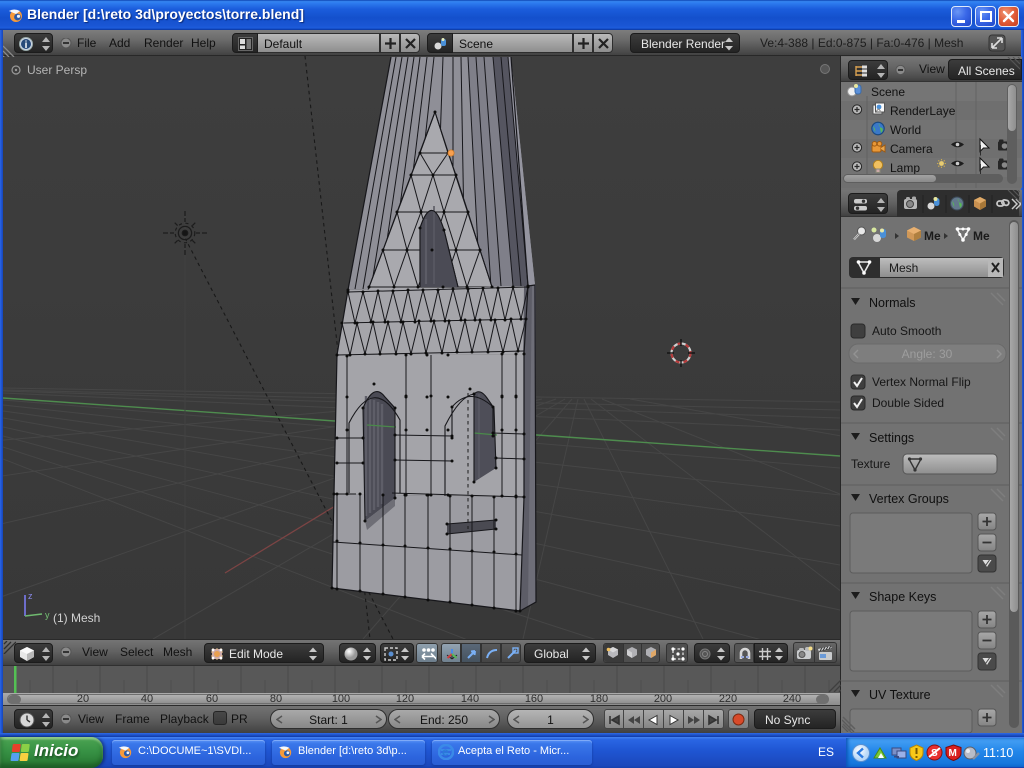 This screenshot has height=768, width=1024. I want to click on svg-text: (1) Mesh, so click(76, 618).